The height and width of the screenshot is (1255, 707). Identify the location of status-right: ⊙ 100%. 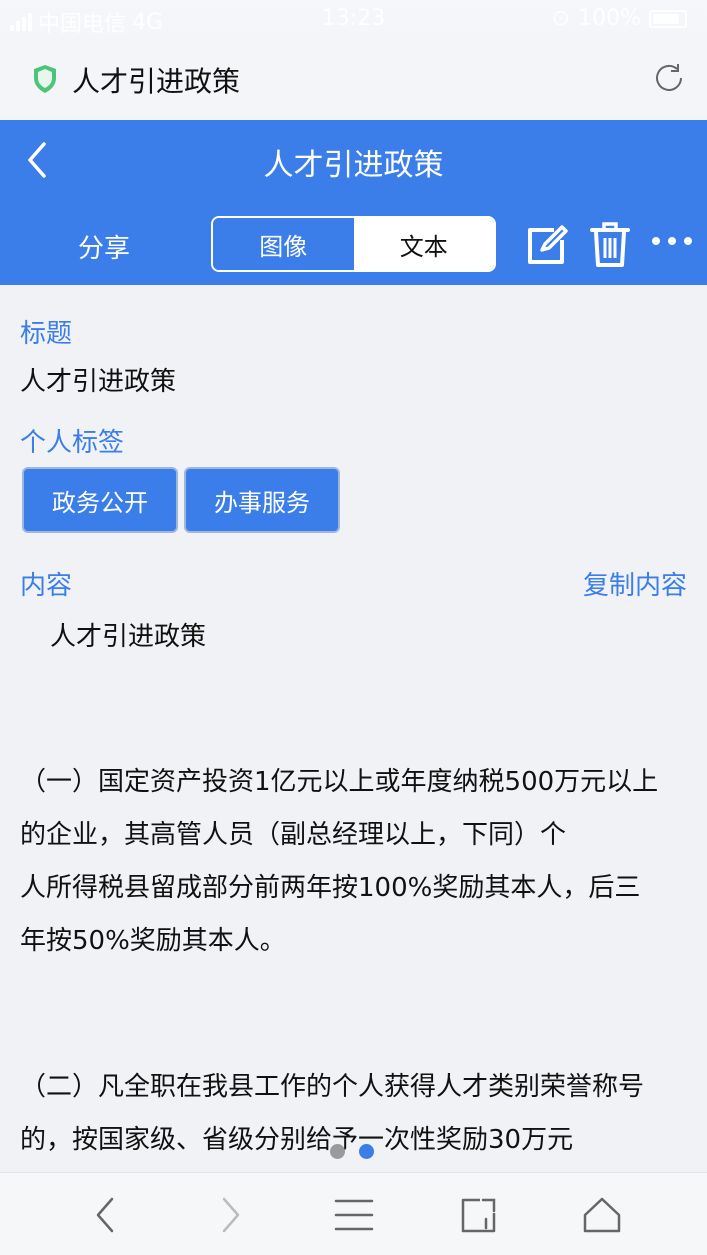
(619, 18).